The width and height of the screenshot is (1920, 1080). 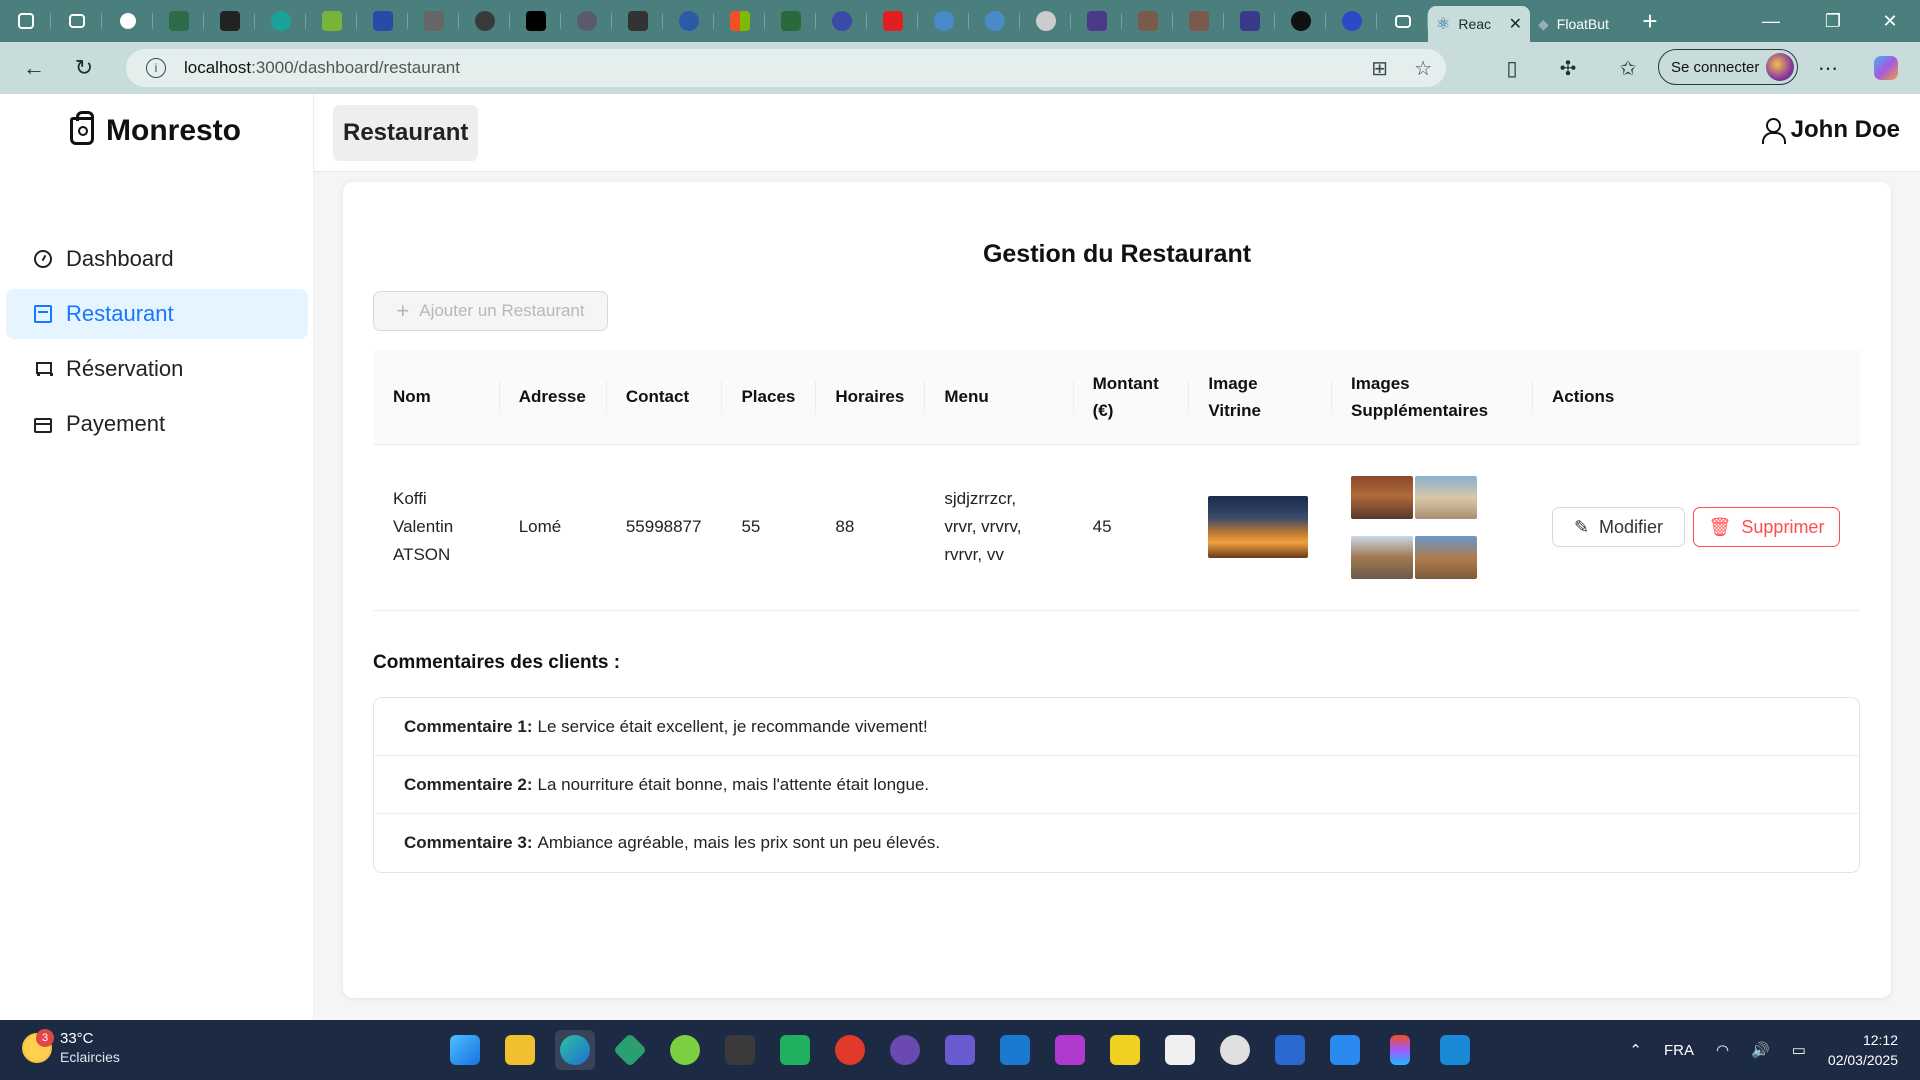 What do you see at coordinates (1766, 527) in the screenshot?
I see `delete-button: 🗑 Supprimer` at bounding box center [1766, 527].